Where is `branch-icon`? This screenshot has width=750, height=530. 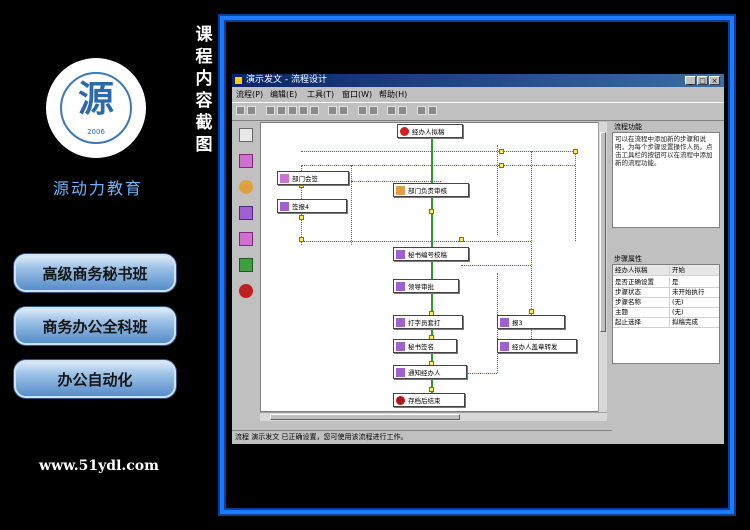 branch-icon is located at coordinates (246, 239).